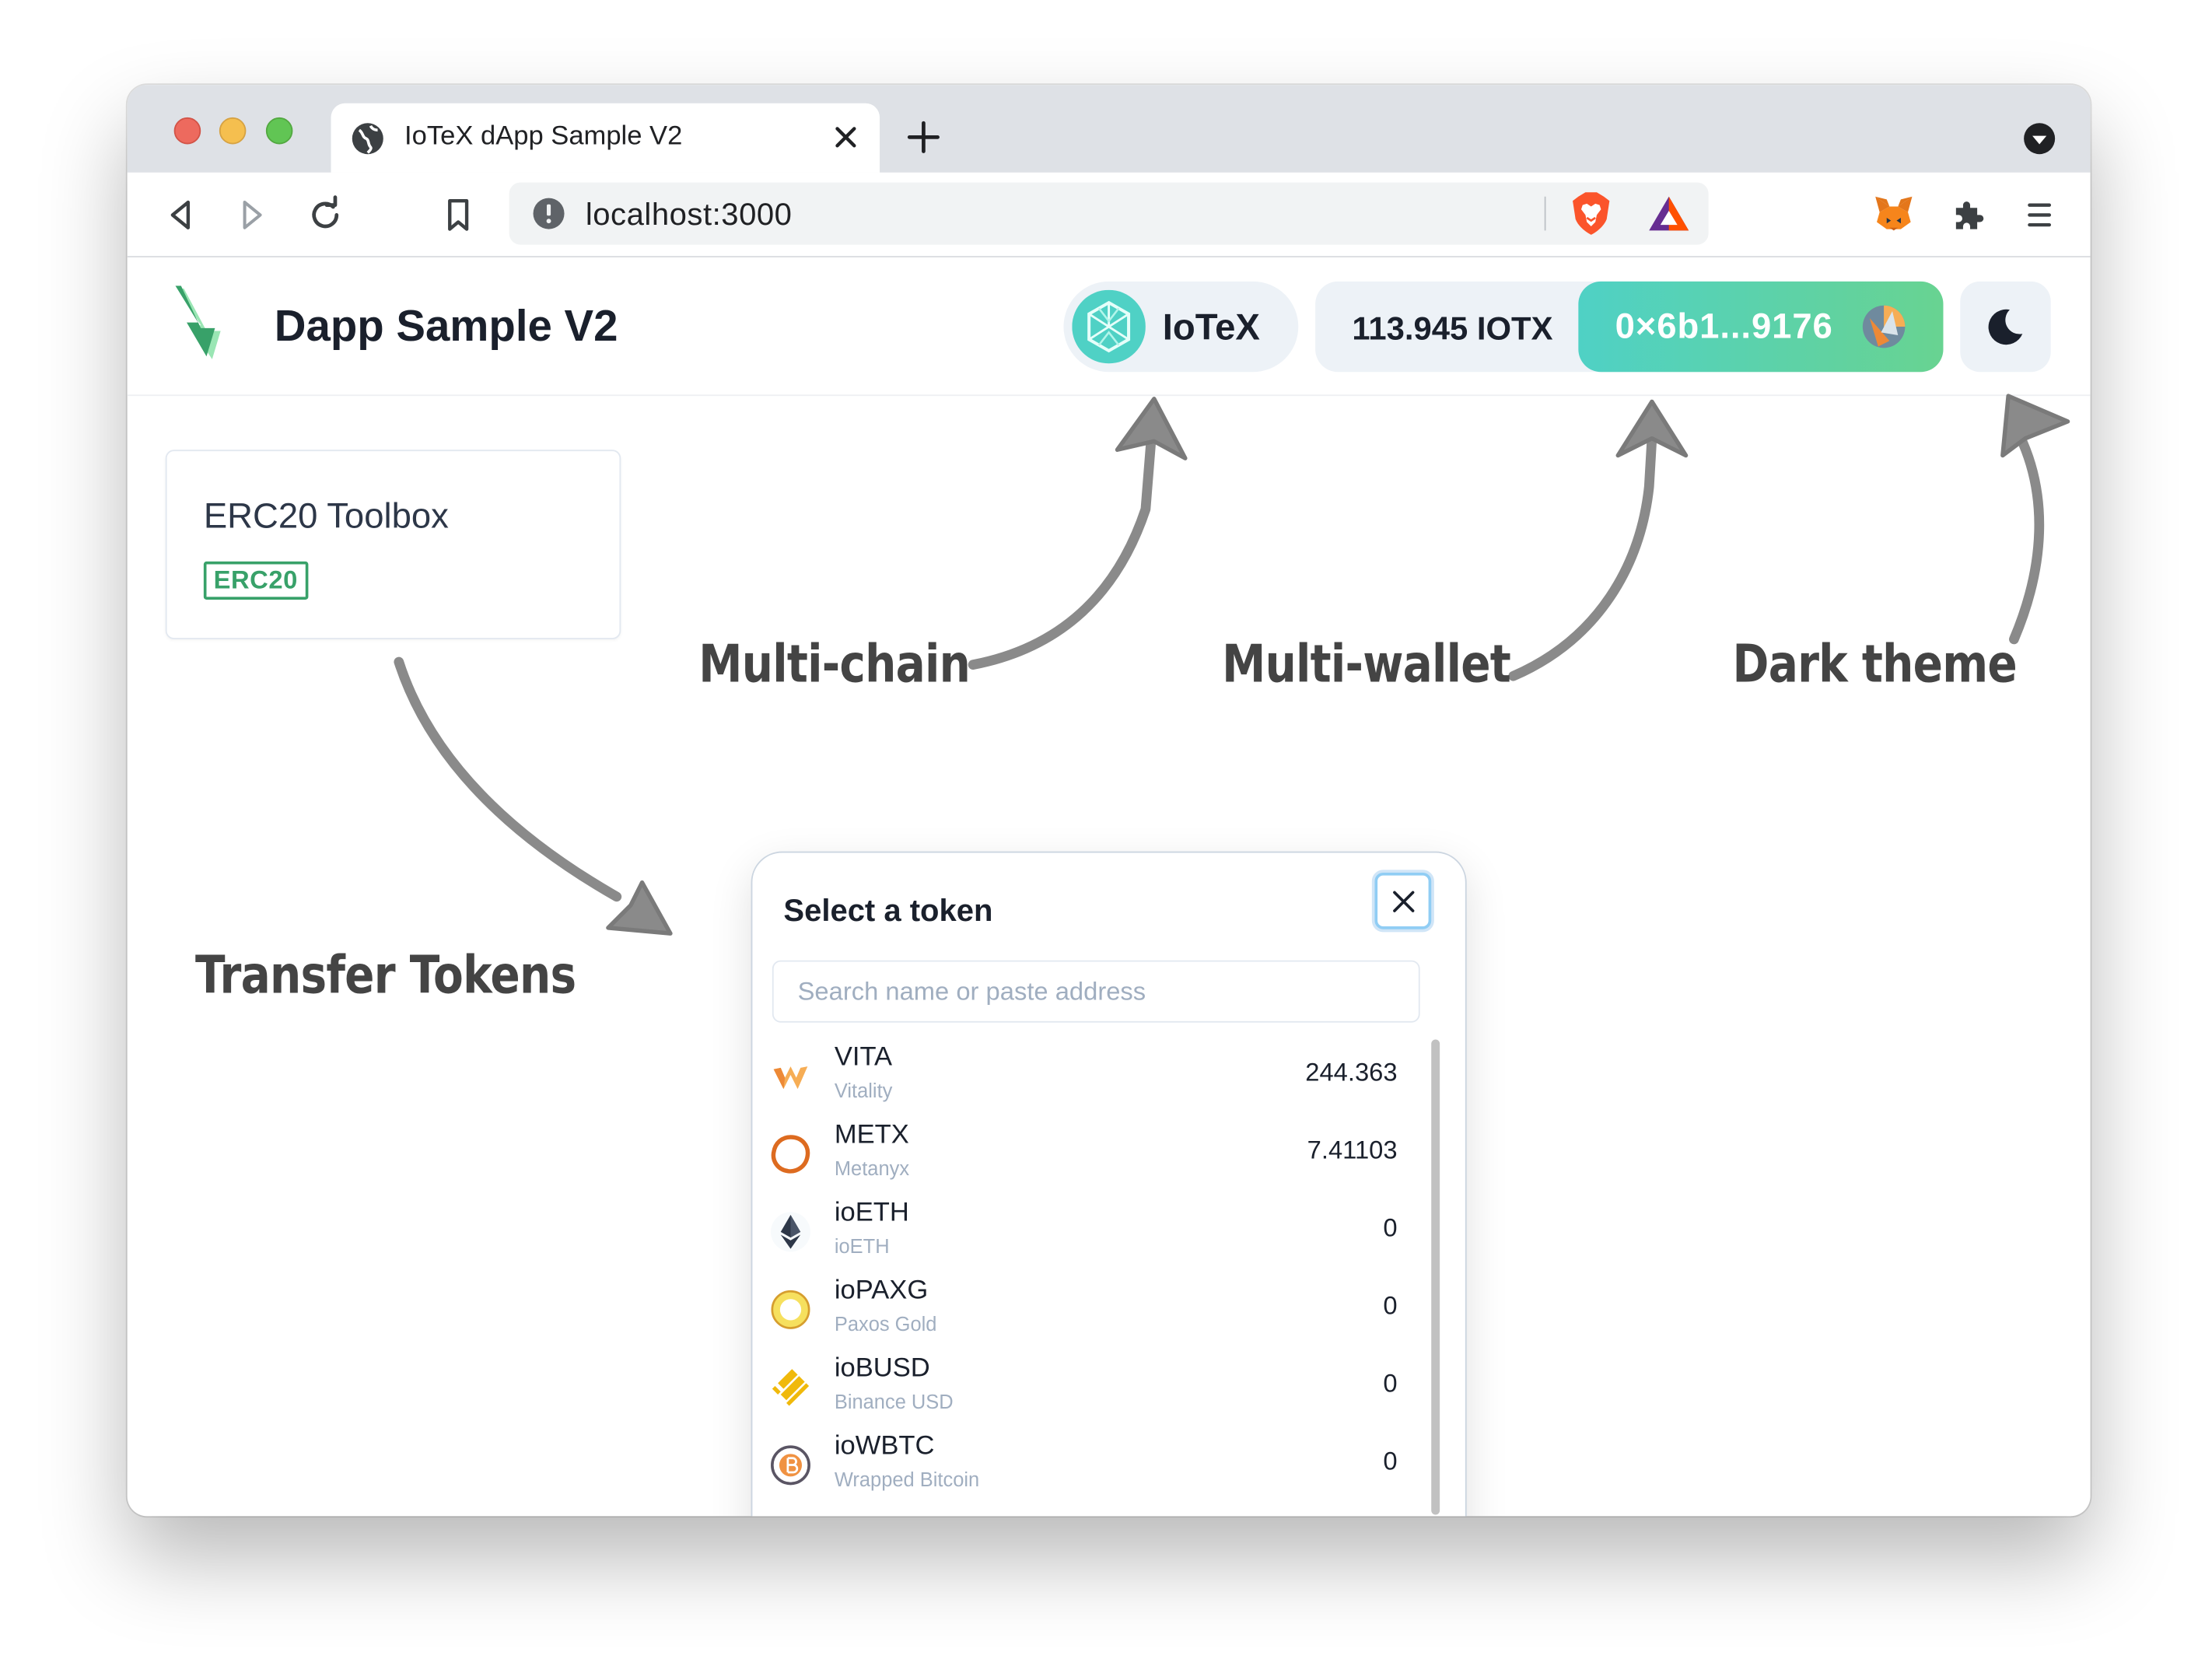  What do you see at coordinates (1884, 327) in the screenshot?
I see `wallet-avatar-icon` at bounding box center [1884, 327].